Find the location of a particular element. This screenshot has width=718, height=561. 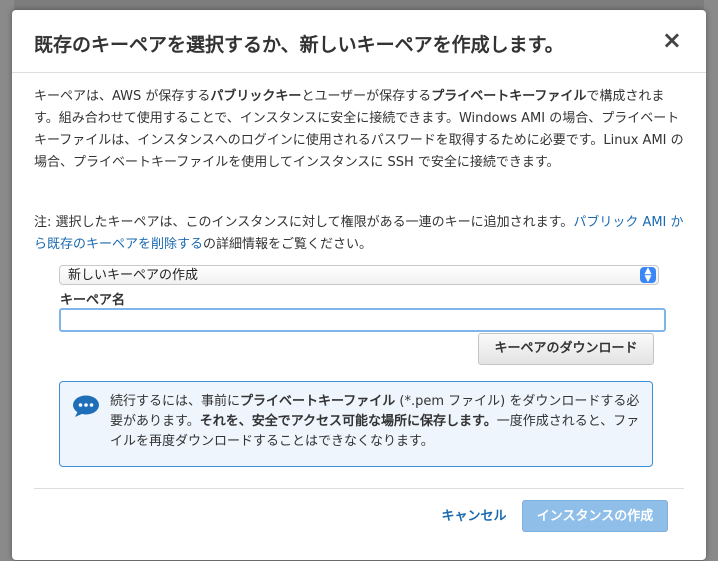

info-private-key-file: プライベートキーファイル is located at coordinates (318, 401).